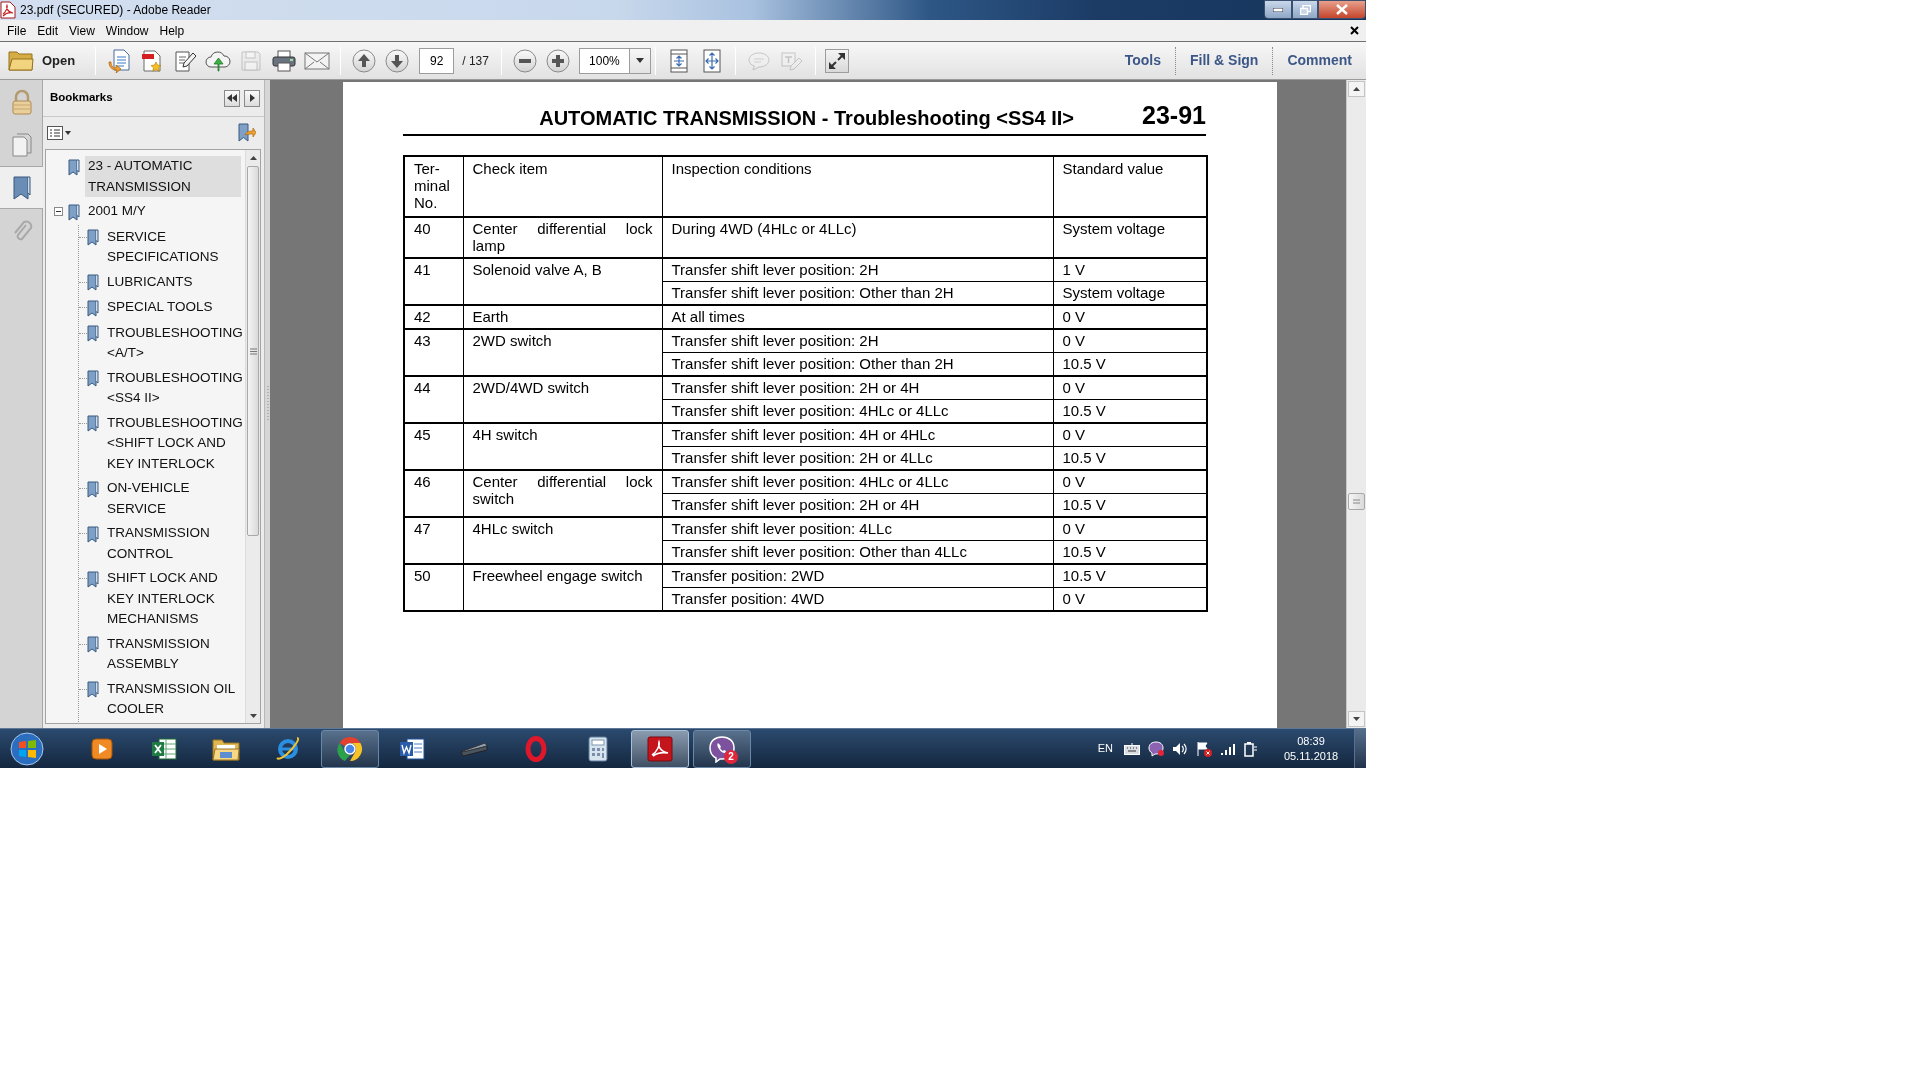 This screenshot has width=1910, height=1068. I want to click on zoom-dropdown-button, so click(639, 60).